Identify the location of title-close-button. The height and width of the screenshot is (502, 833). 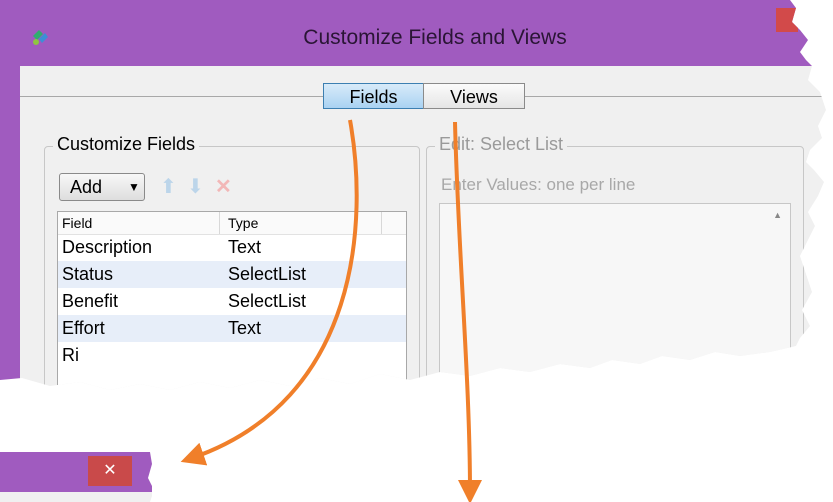
(787, 20).